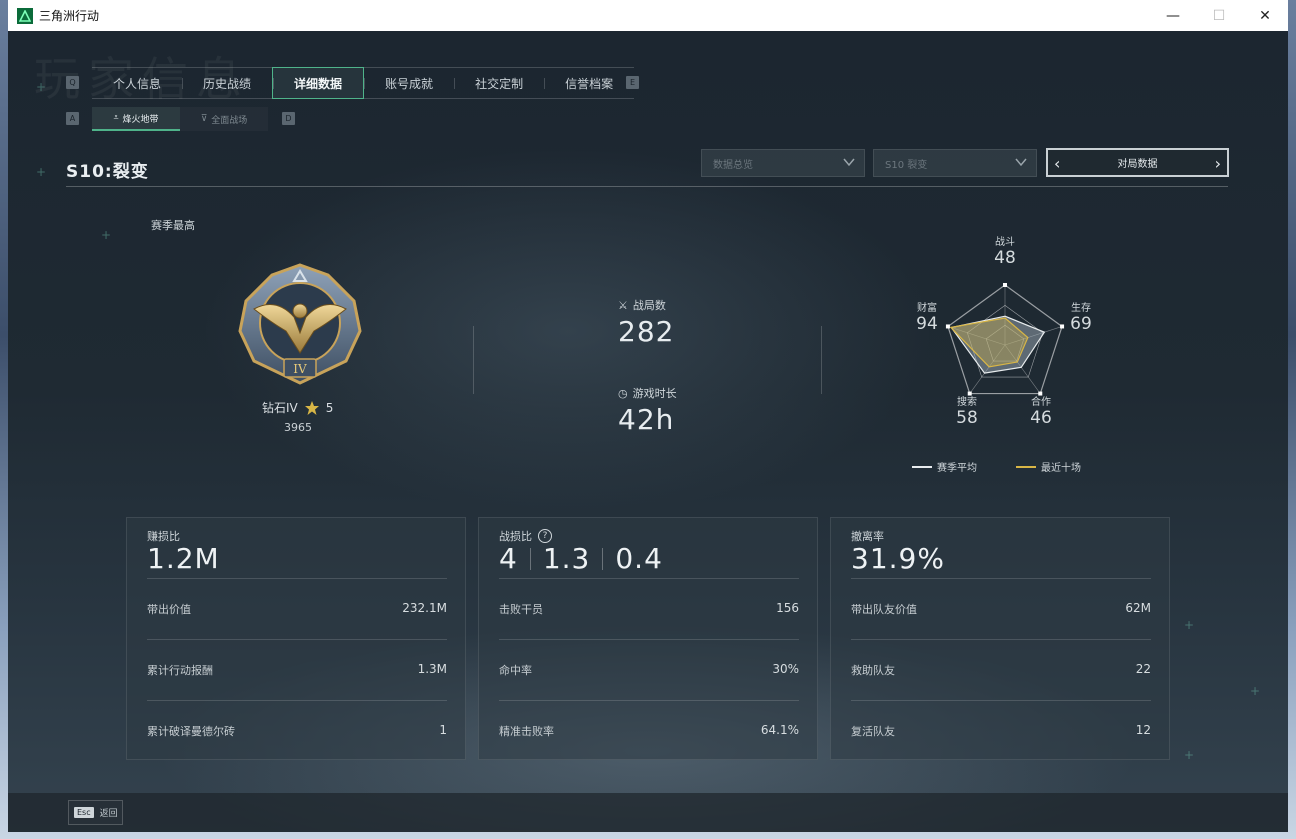 This screenshot has width=1296, height=839. Describe the element at coordinates (137, 83) in the screenshot. I see `tab-personal-info: 个人信息` at that location.